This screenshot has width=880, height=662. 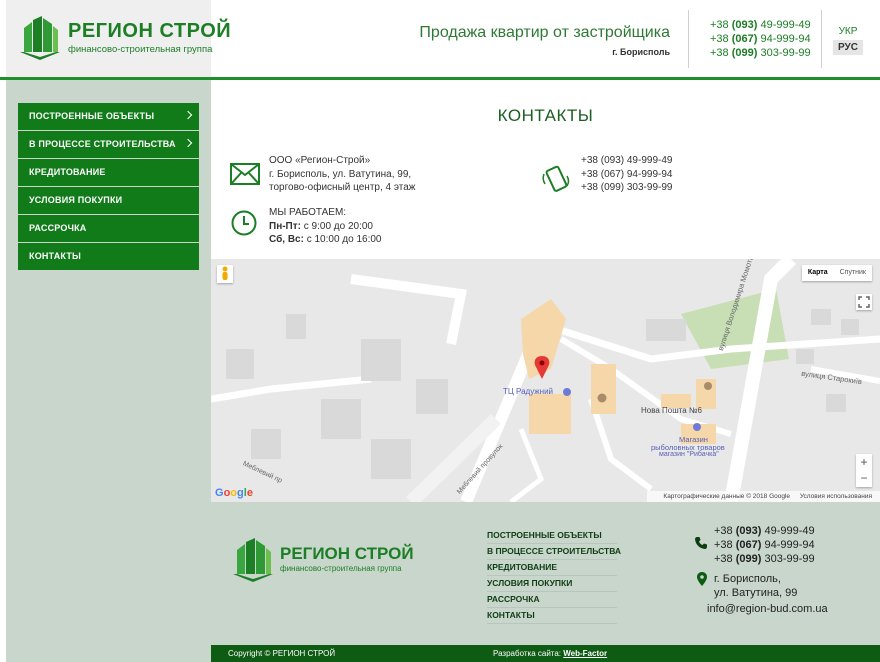 I want to click on sidebar-item-credit: КРЕДИТОВАНИЕ, so click(x=108, y=172).